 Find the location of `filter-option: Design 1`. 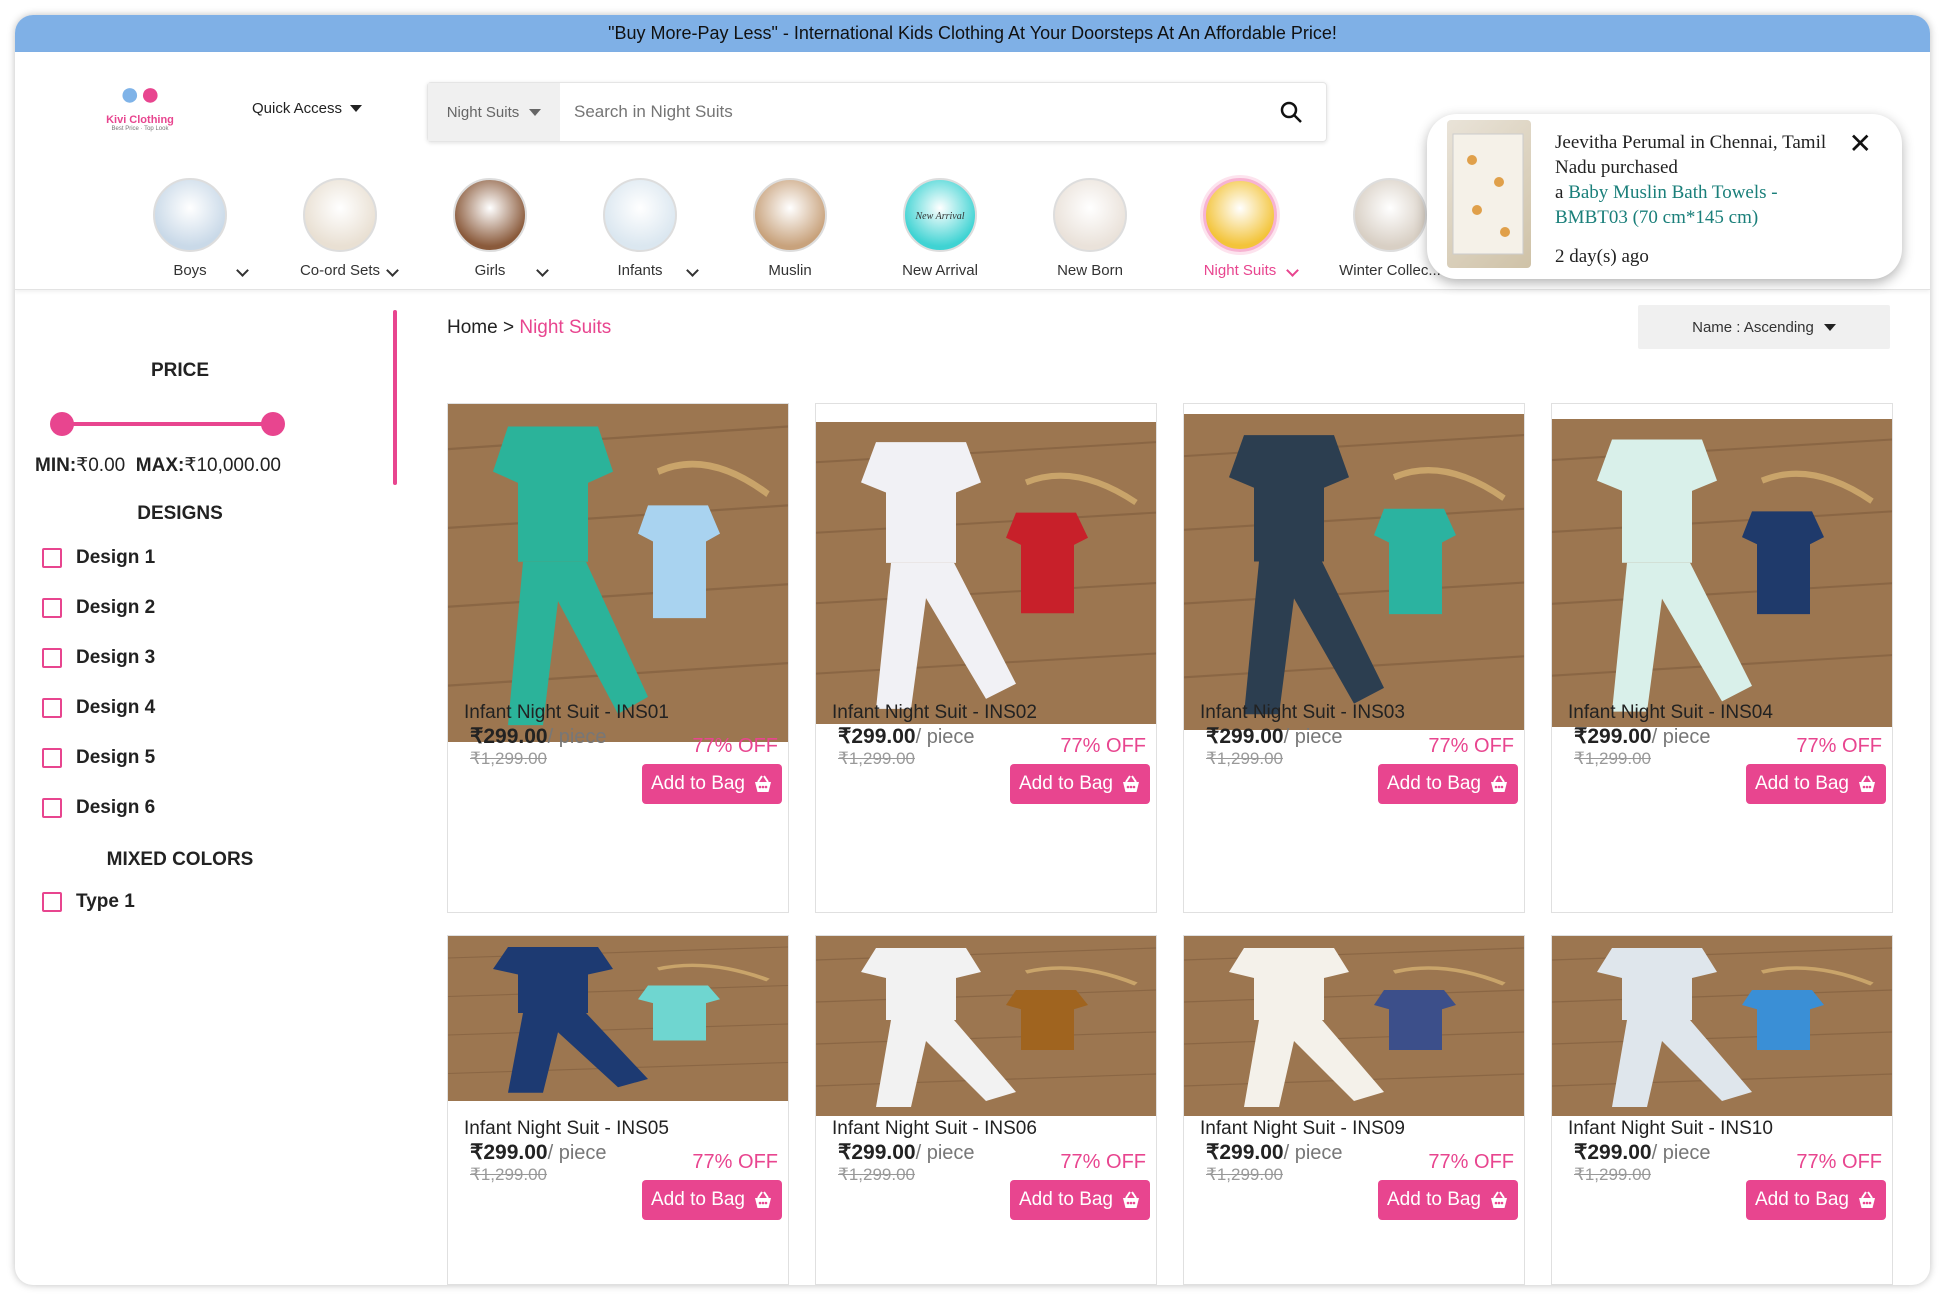

filter-option: Design 1 is located at coordinates (223, 558).